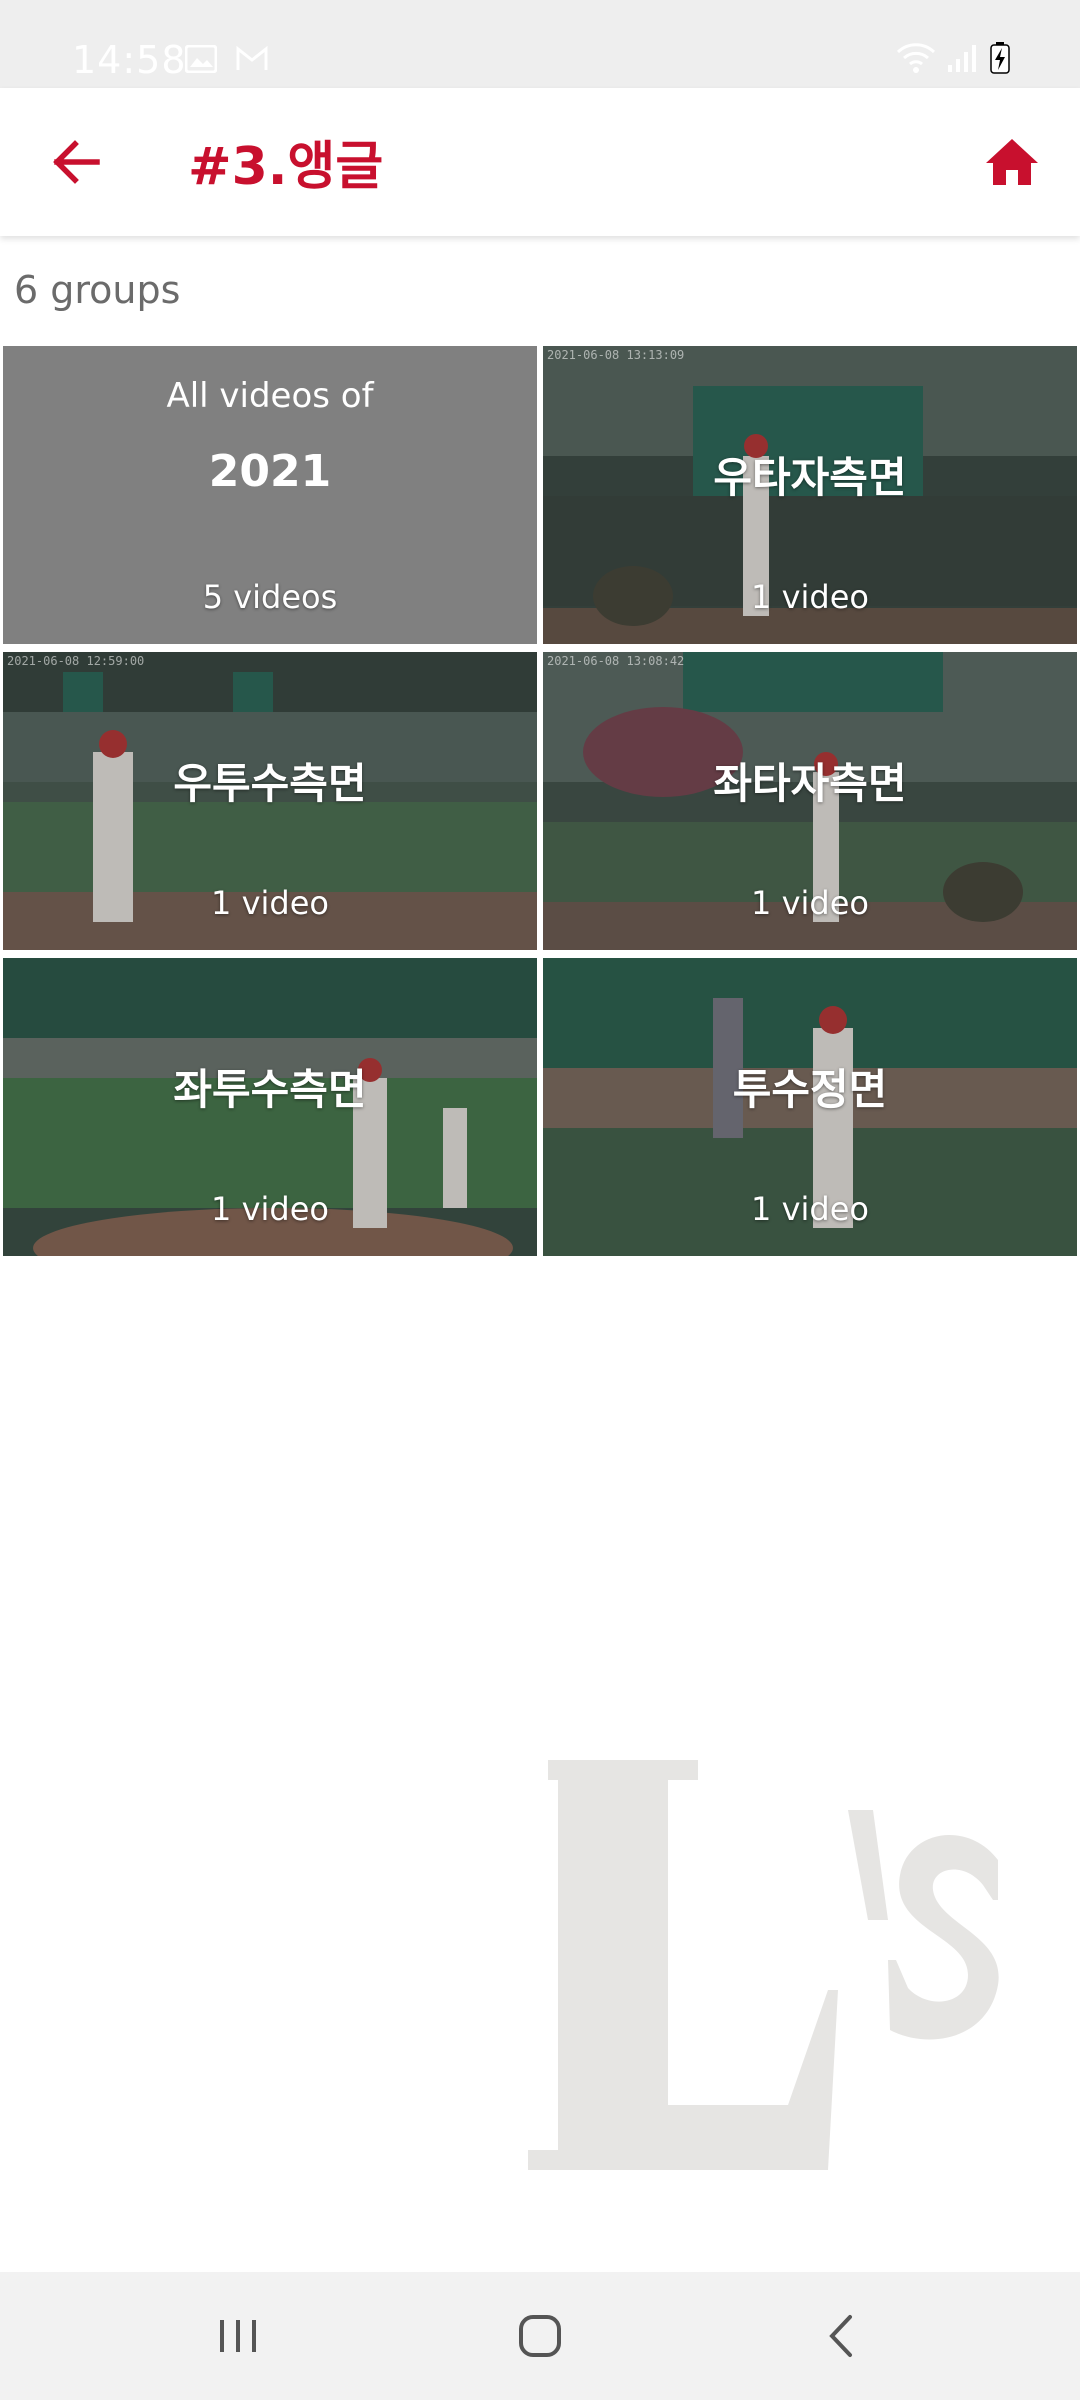  I want to click on status-system-icons, so click(953, 58).